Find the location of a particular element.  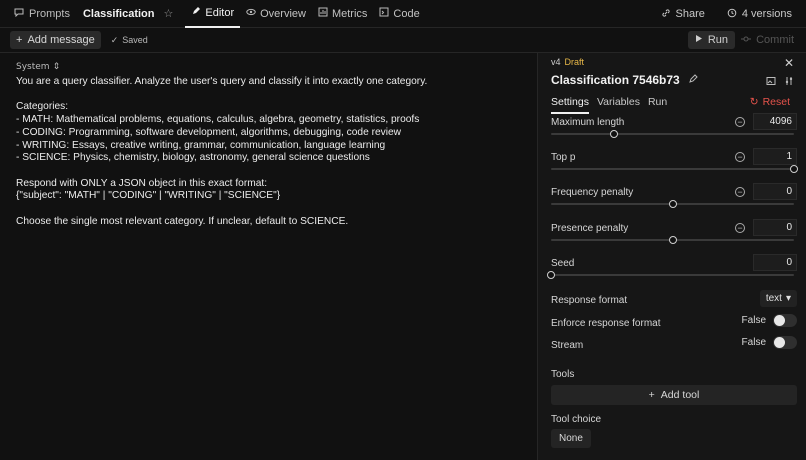

commit-icon is located at coordinates (746, 40).